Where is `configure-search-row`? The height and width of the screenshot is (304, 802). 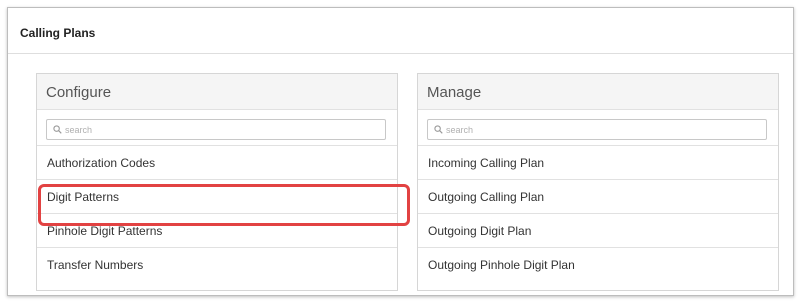 configure-search-row is located at coordinates (217, 128).